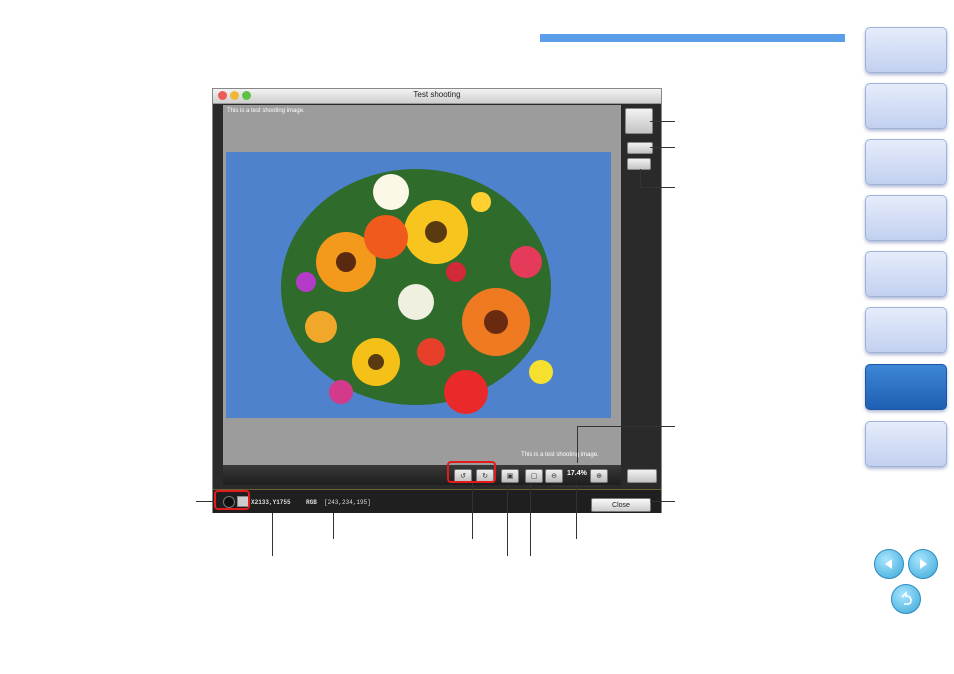 This screenshot has width=954, height=674. I want to click on status-bar: X2133,Y1755 RGB [243,234,195] Close, so click(437, 501).